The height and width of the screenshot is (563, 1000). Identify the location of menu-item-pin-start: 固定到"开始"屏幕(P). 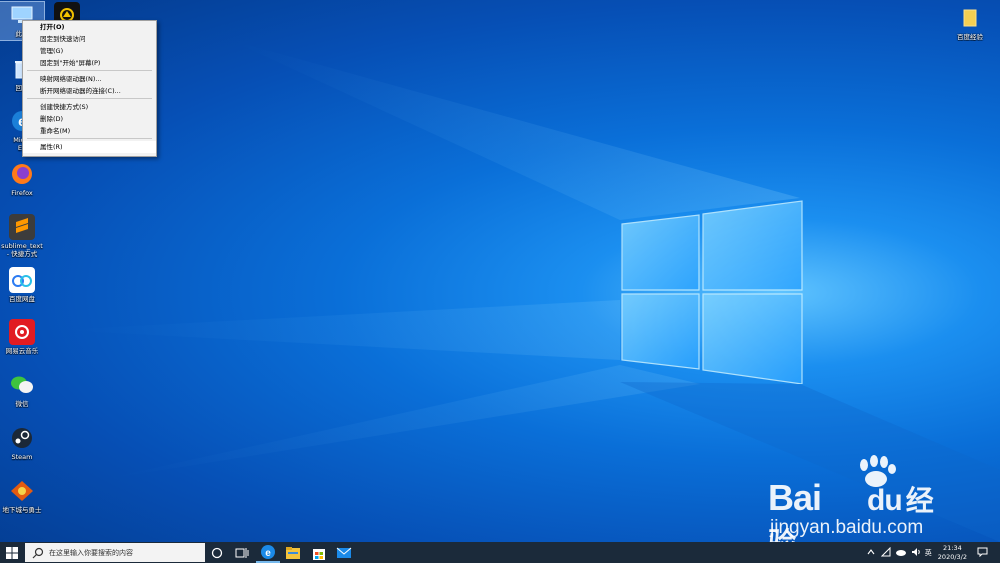
(89, 63).